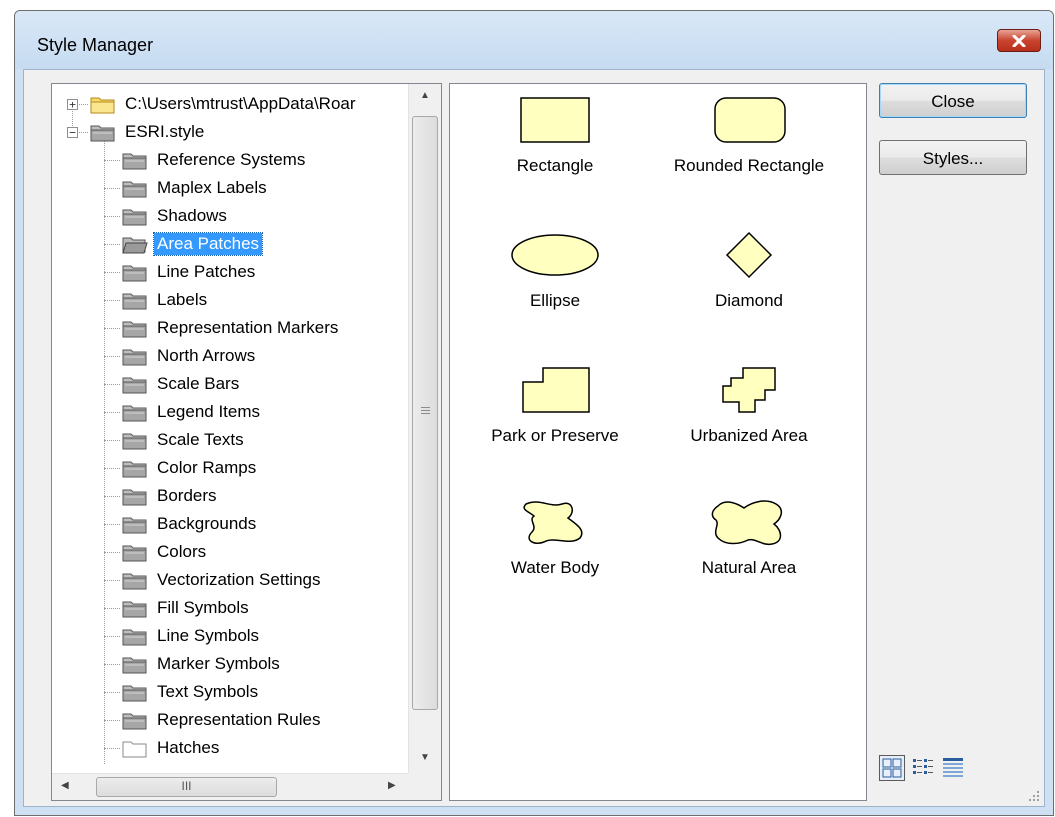 The image size is (1055, 817). What do you see at coordinates (196, 188) in the screenshot?
I see `tree-item: Maplex Labels` at bounding box center [196, 188].